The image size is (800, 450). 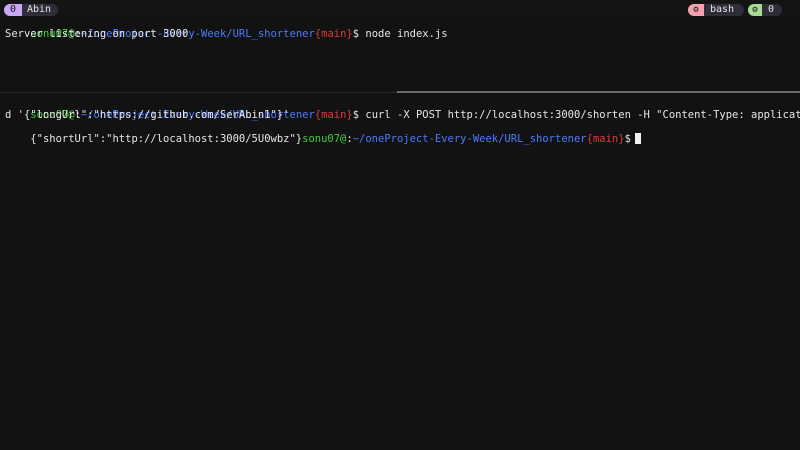 What do you see at coordinates (722, 9) in the screenshot?
I see `shell-label: bash` at bounding box center [722, 9].